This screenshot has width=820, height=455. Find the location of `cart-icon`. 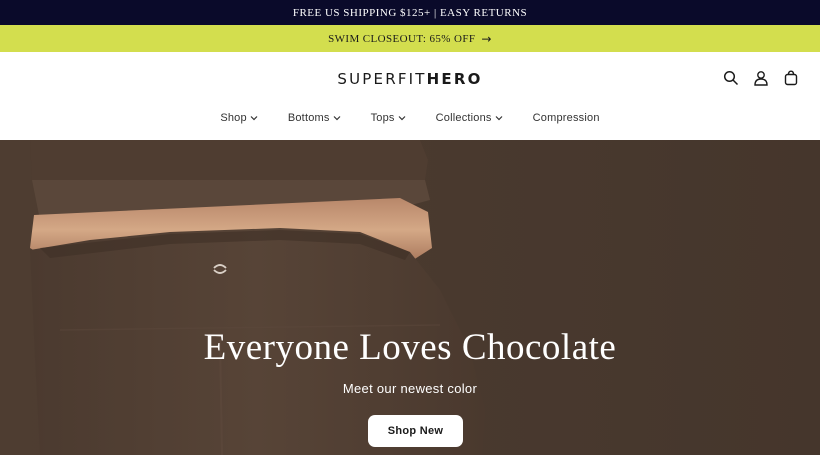

cart-icon is located at coordinates (791, 78).